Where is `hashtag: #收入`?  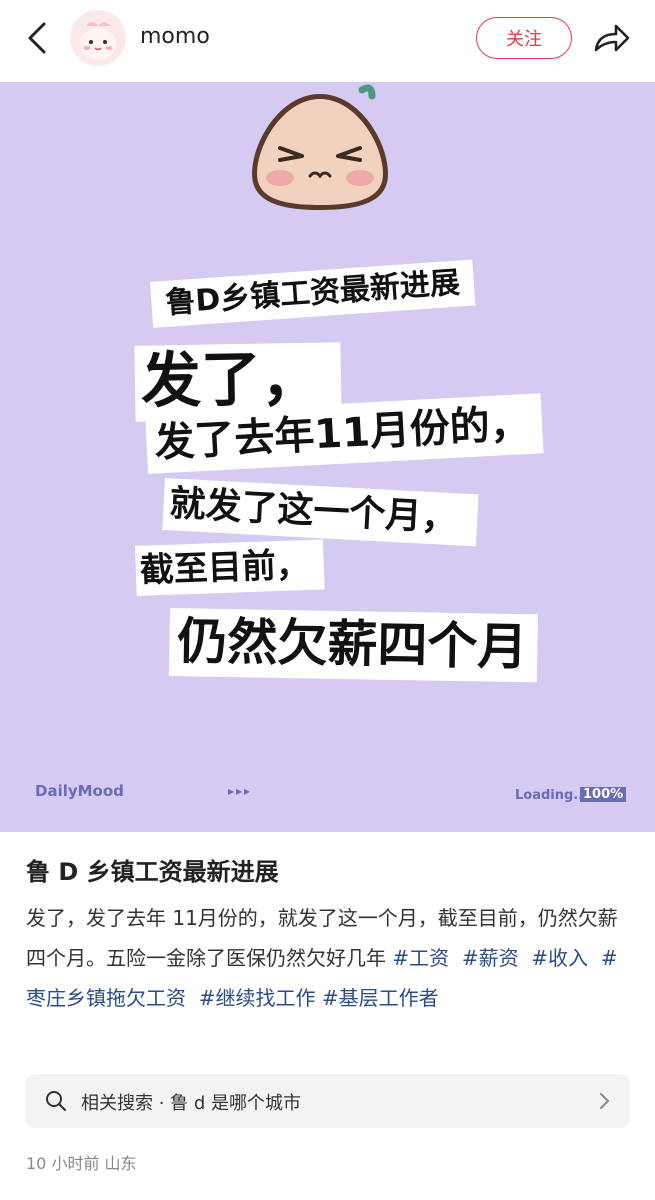 hashtag: #收入 is located at coordinates (559, 958).